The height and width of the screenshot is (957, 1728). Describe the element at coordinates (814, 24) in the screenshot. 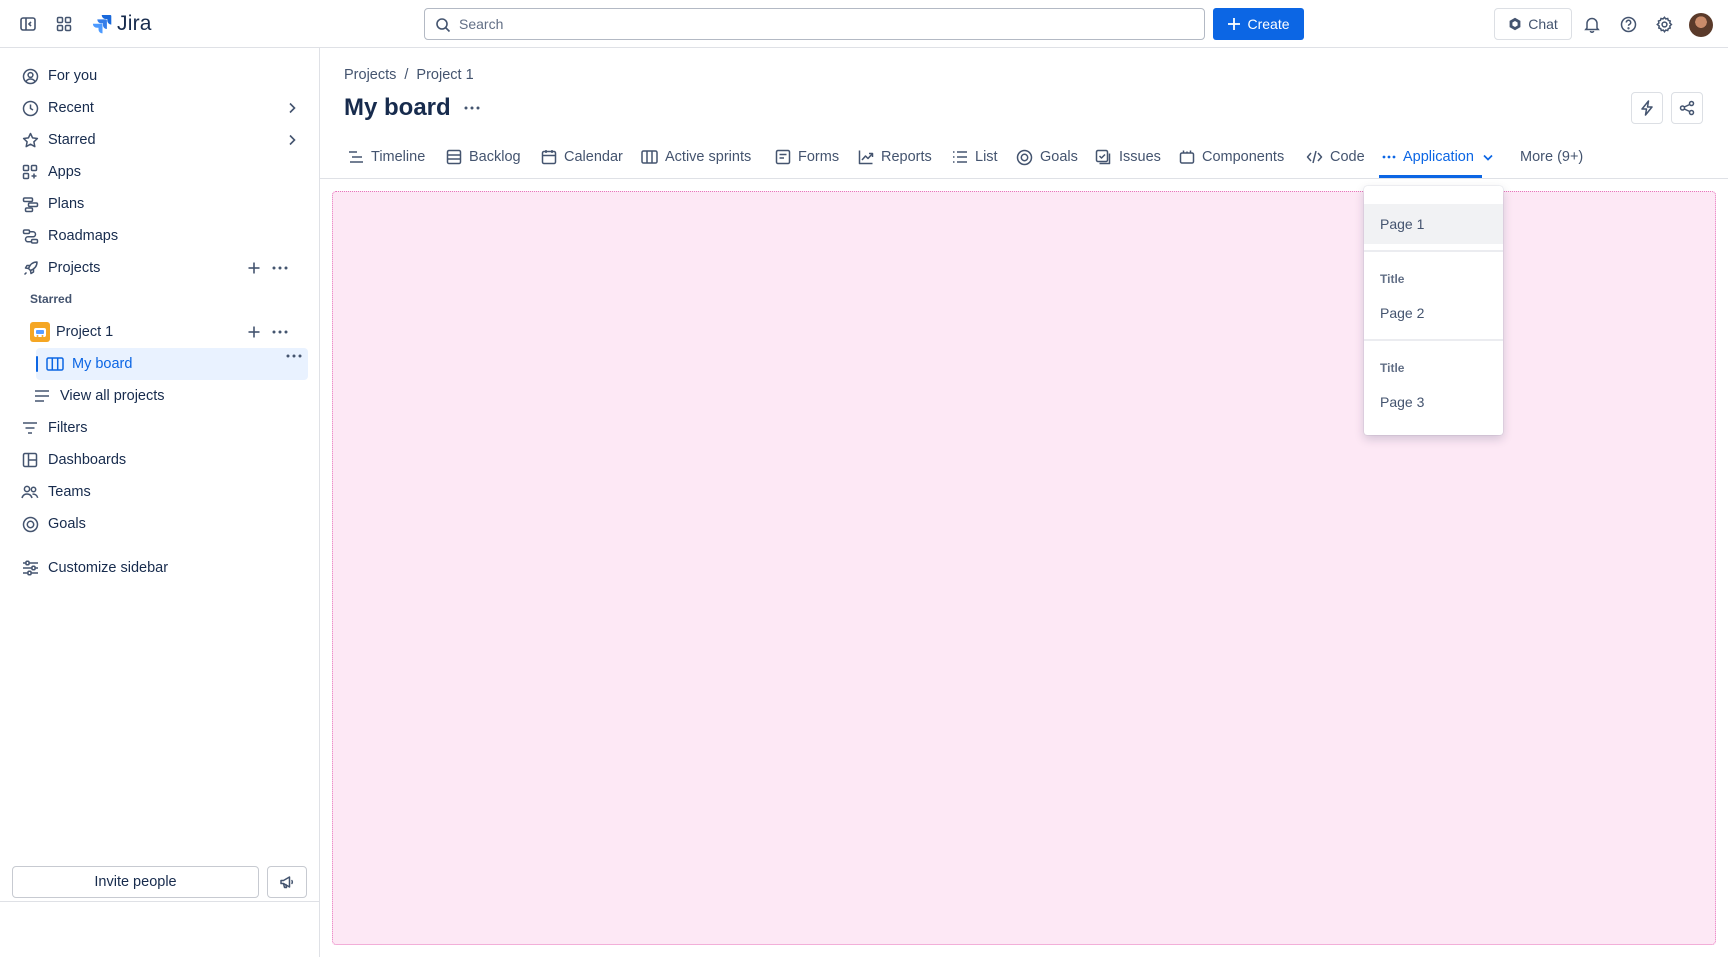

I see `search-input: Search` at that location.